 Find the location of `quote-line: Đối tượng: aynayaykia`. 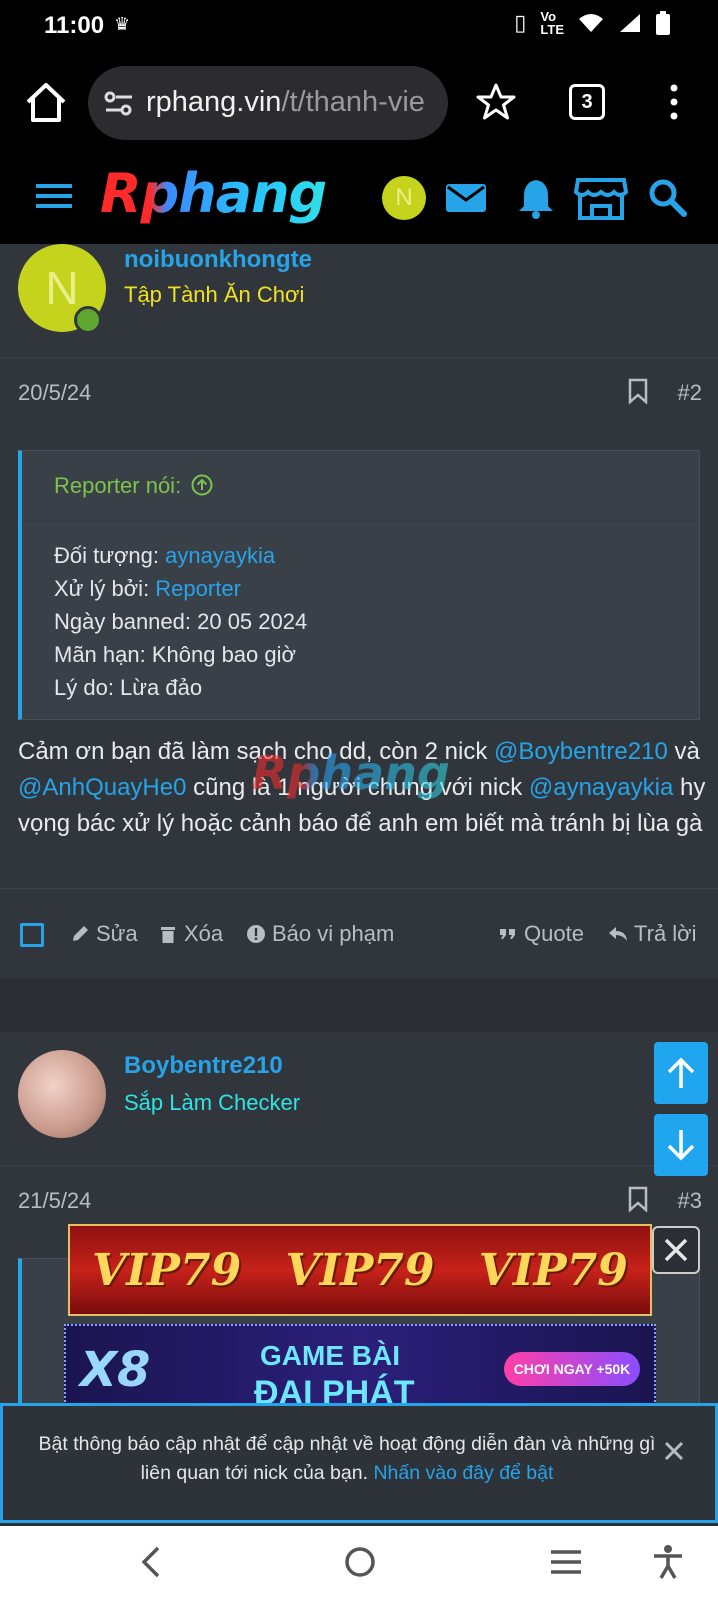

quote-line: Đối tượng: aynayaykia is located at coordinates (165, 555).